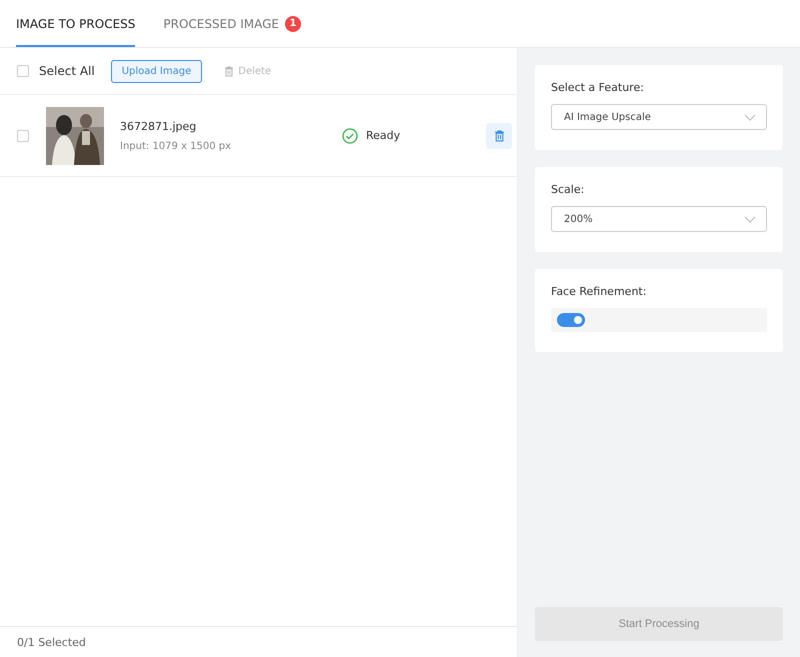 The image size is (800, 657). I want to click on tab: PROCESSED IMAGE 1, so click(232, 23).